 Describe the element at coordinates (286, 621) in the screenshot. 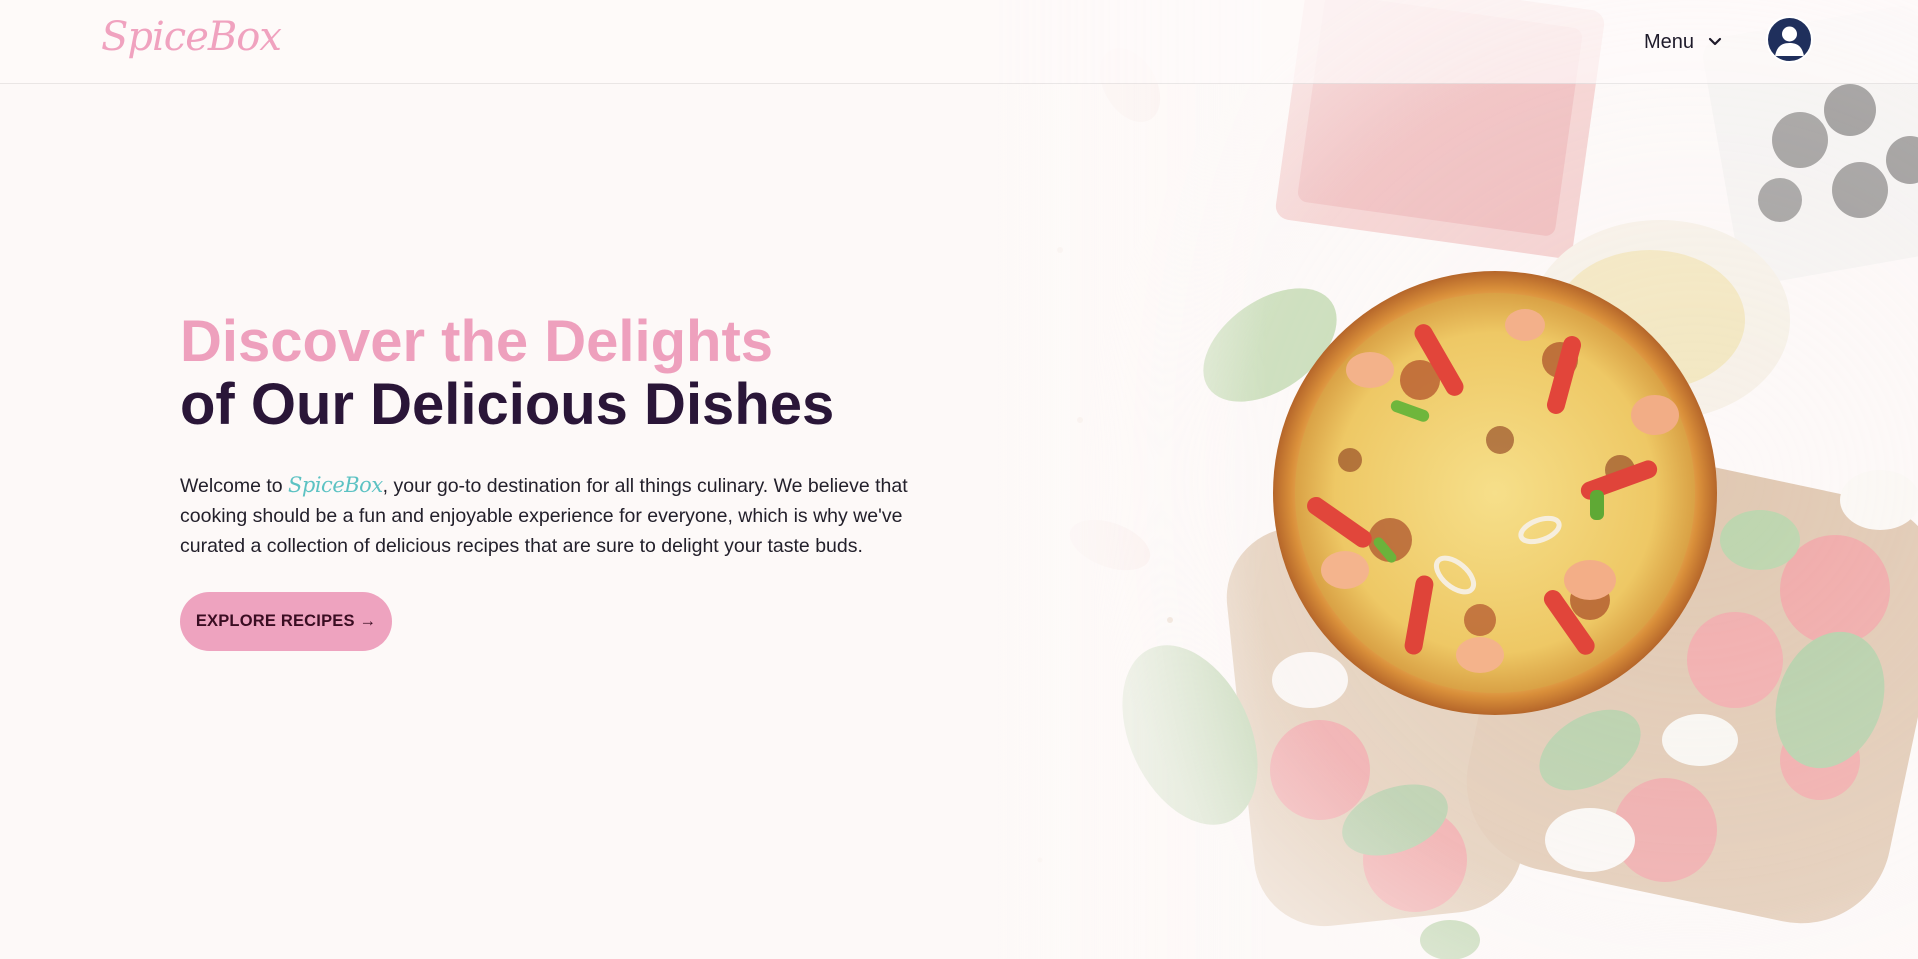

I see `explore-recipes-button: EXPLORE RECIPES →` at that location.